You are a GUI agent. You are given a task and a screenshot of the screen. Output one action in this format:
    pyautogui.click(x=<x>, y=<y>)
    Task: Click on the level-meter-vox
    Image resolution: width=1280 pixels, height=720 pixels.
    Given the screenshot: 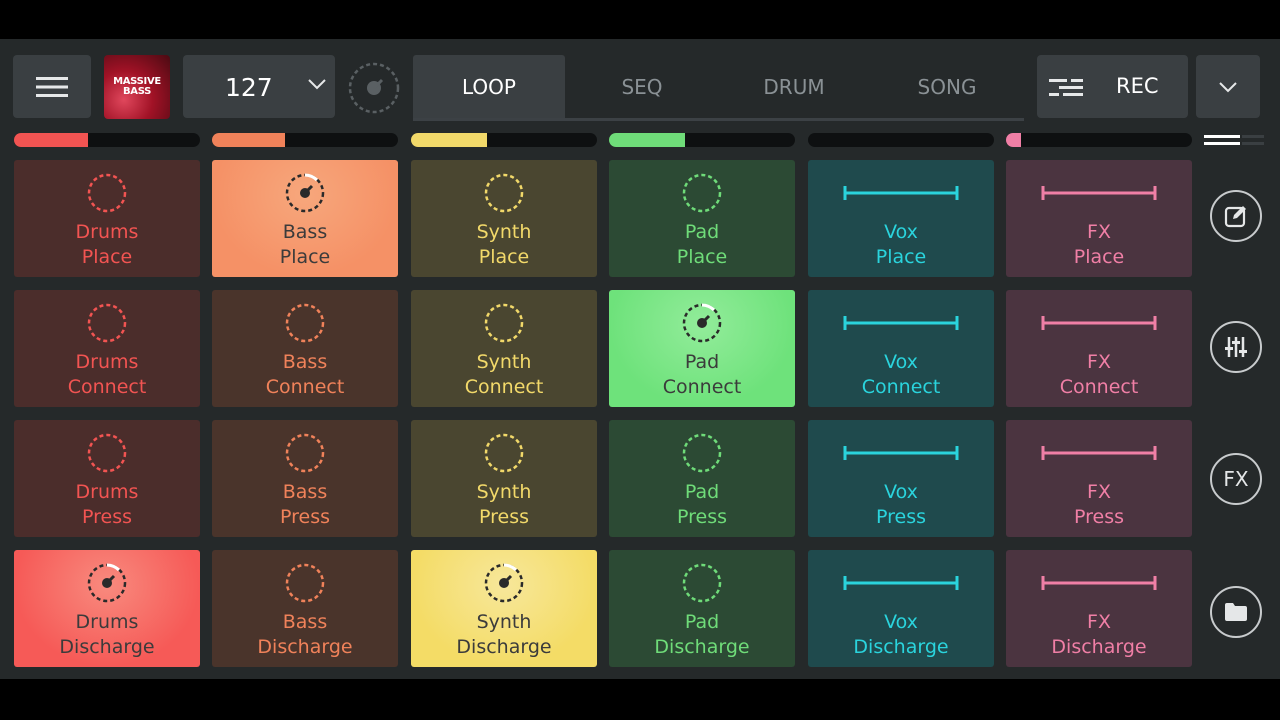 What is the action you would take?
    pyautogui.click(x=901, y=140)
    